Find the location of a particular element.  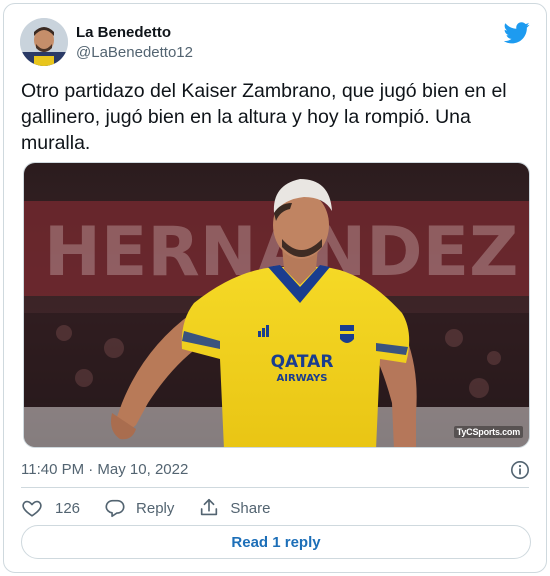

tweet-timestamp: 11:40 PM · May 10, 2022 is located at coordinates (275, 470).